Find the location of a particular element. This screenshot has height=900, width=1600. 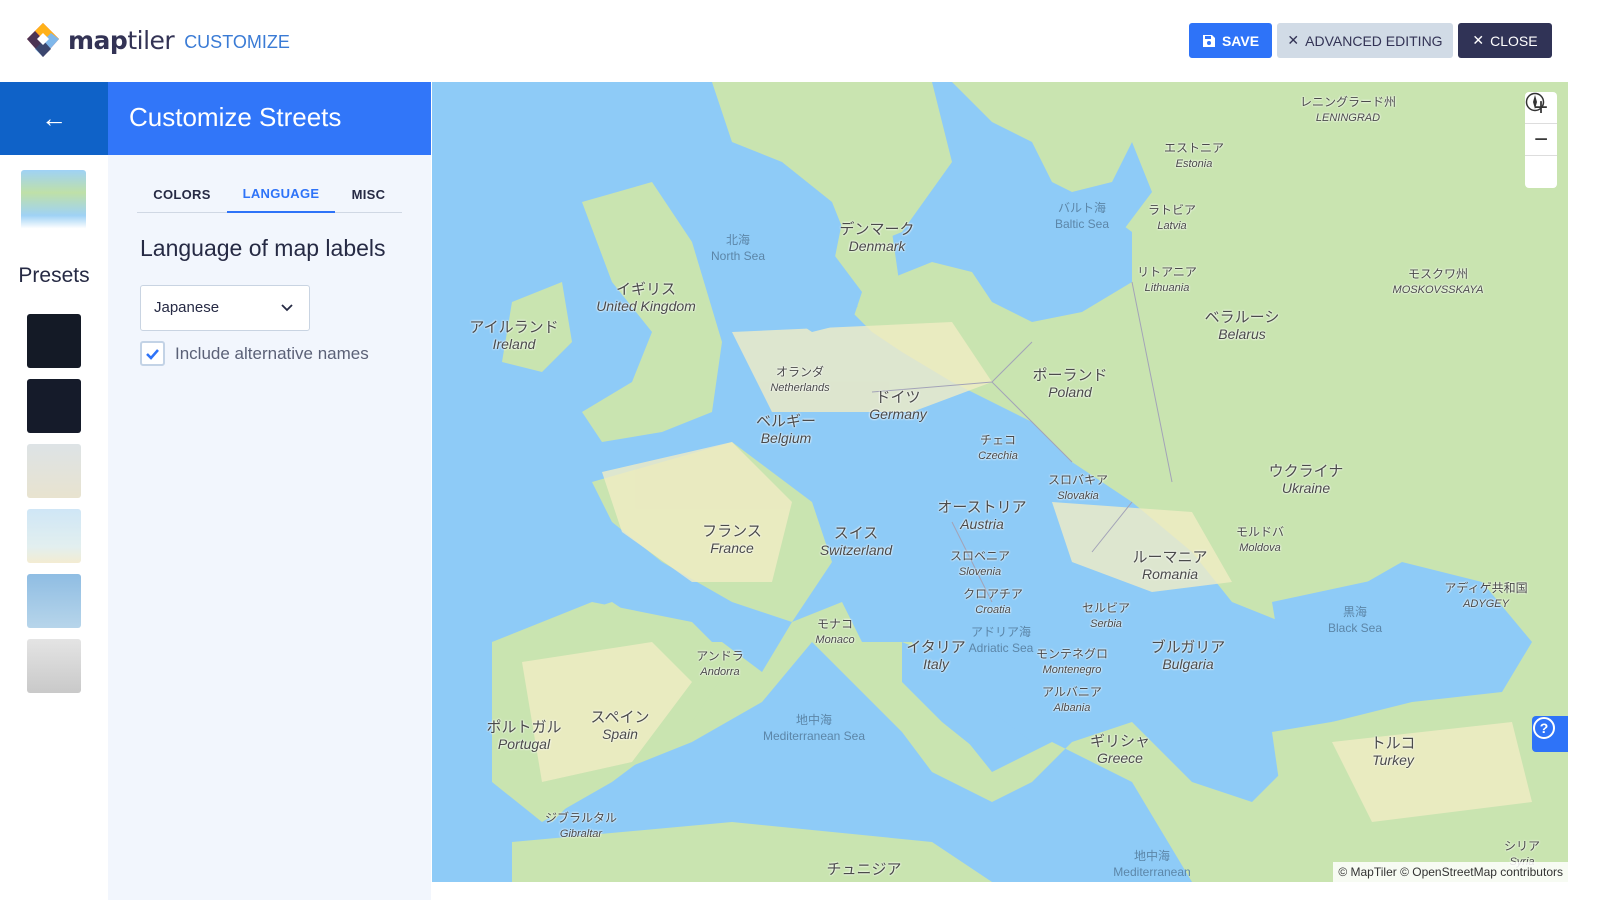

map-label: ドイツ Germany is located at coordinates (898, 406).